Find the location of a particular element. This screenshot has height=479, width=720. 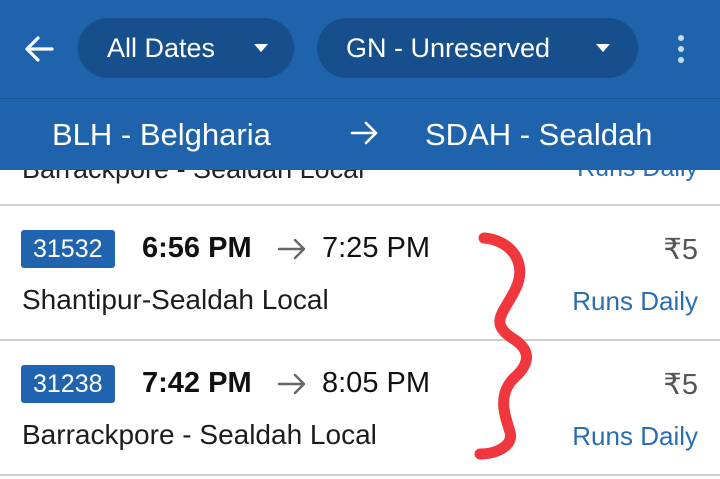

train-number-badge: 31532 is located at coordinates (68, 249).